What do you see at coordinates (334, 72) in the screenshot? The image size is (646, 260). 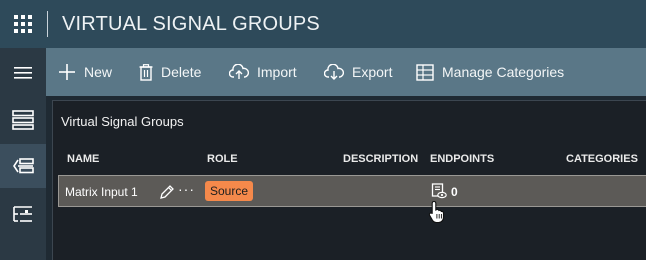 I see `cloud-download-icon` at bounding box center [334, 72].